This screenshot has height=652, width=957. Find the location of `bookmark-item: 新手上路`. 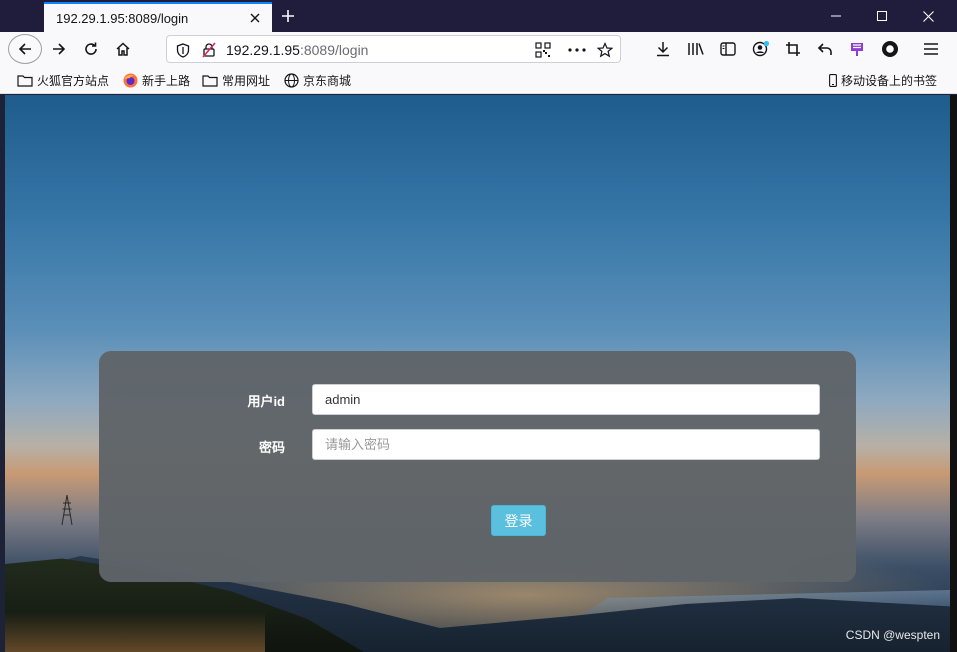

bookmark-item: 新手上路 is located at coordinates (156, 80).